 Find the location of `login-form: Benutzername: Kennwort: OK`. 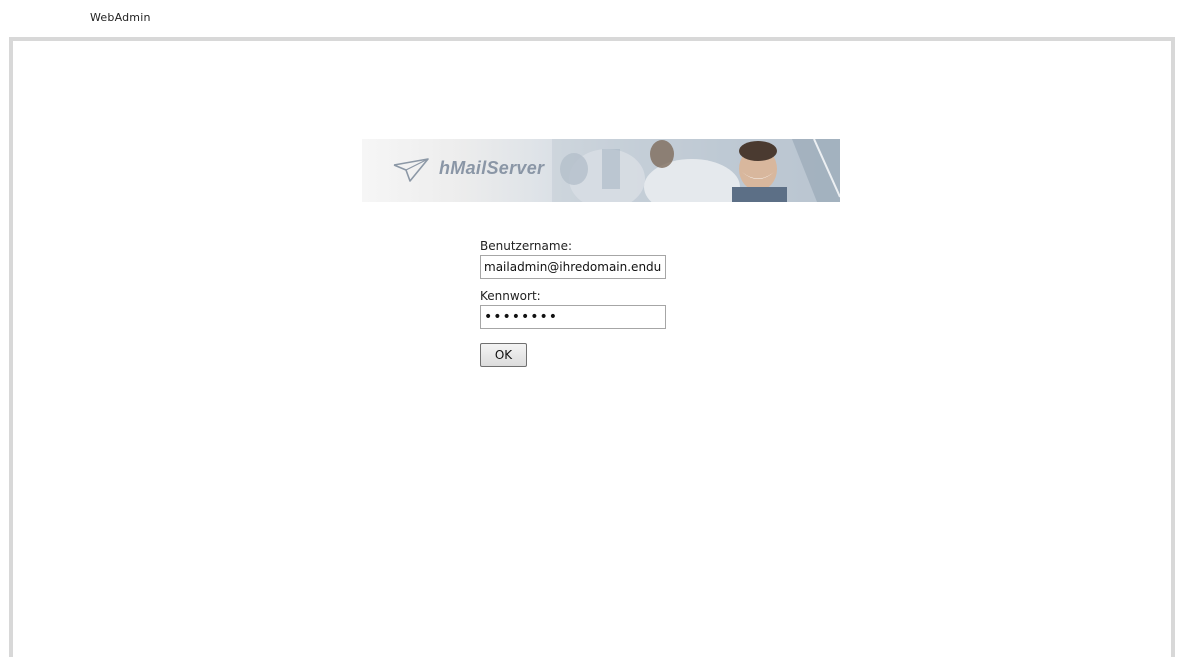

login-form: Benutzername: Kennwort: OK is located at coordinates (573, 303).